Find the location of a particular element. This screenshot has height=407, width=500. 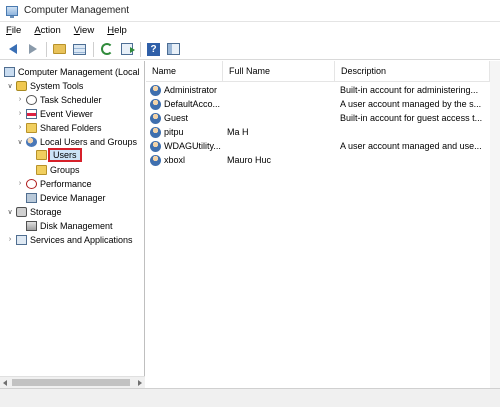

up-folder-icon is located at coordinates (59, 49).